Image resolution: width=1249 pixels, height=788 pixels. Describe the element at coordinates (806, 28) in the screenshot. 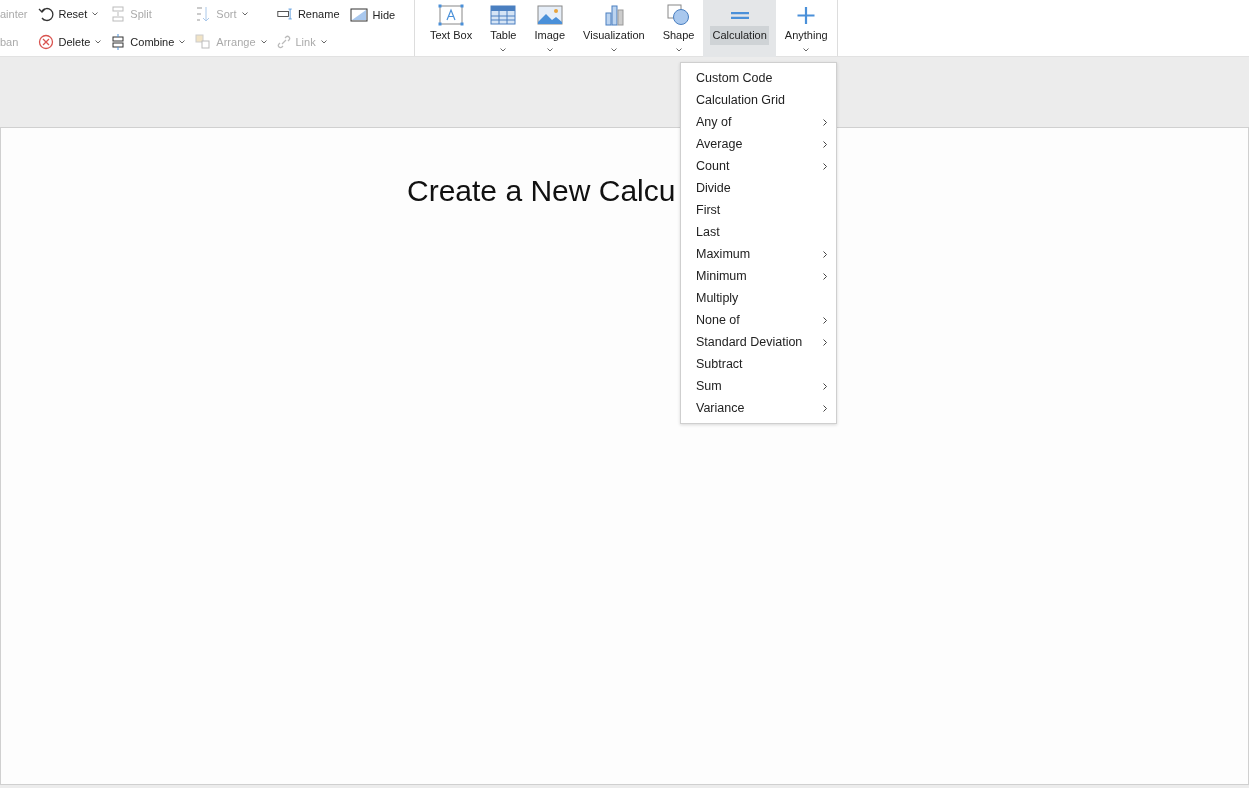

I see `insert-button: Anything` at that location.